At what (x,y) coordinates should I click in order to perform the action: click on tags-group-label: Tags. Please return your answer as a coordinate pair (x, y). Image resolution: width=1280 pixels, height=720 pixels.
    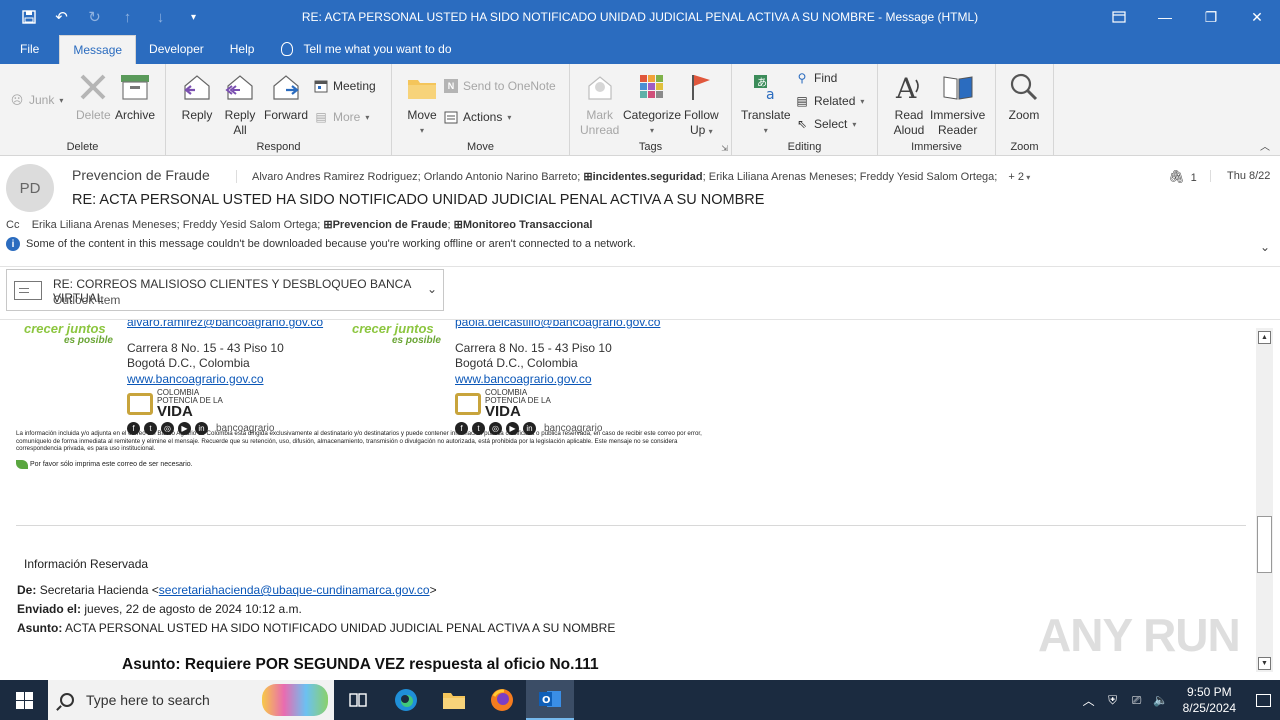
    Looking at the image, I should click on (650, 147).